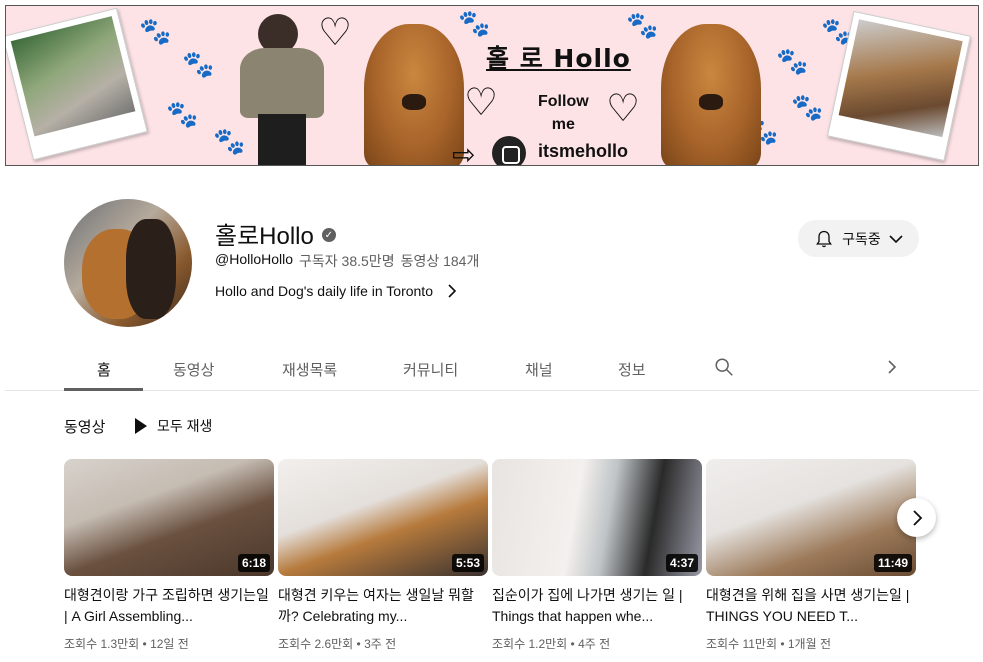  I want to click on carousel-next-button, so click(916, 517).